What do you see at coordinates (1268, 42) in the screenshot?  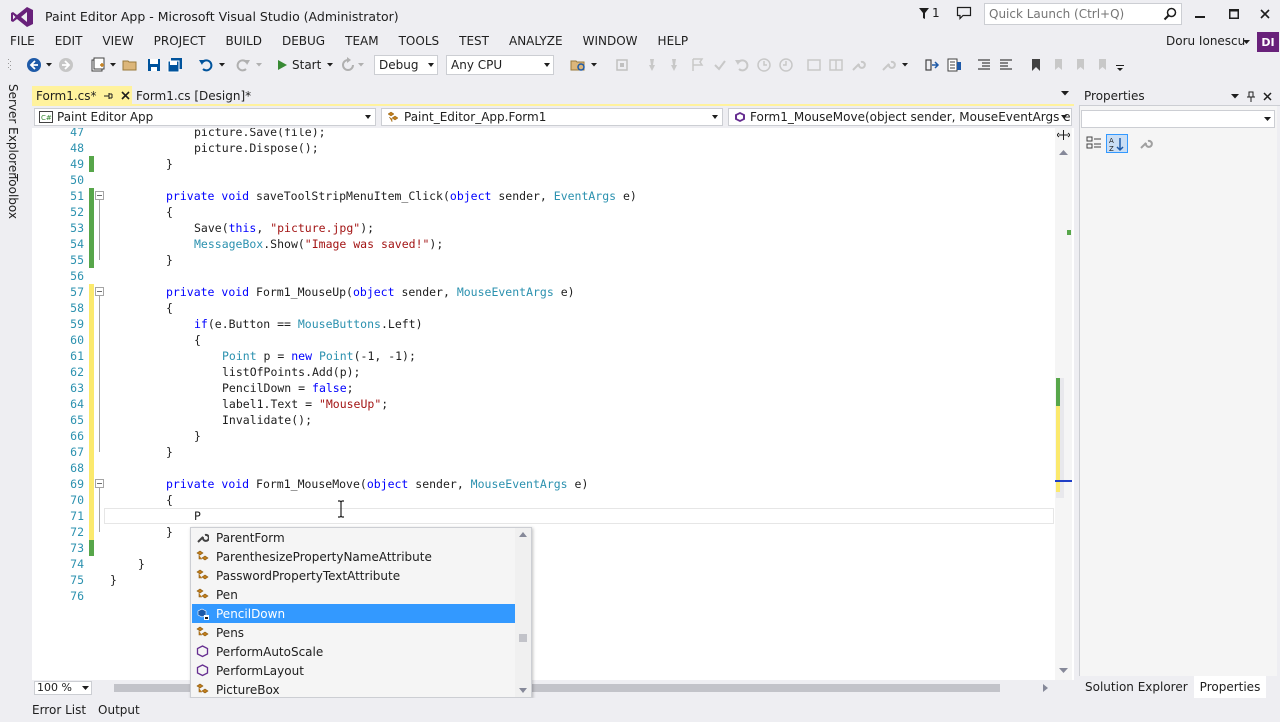 I see `avatar: DI` at bounding box center [1268, 42].